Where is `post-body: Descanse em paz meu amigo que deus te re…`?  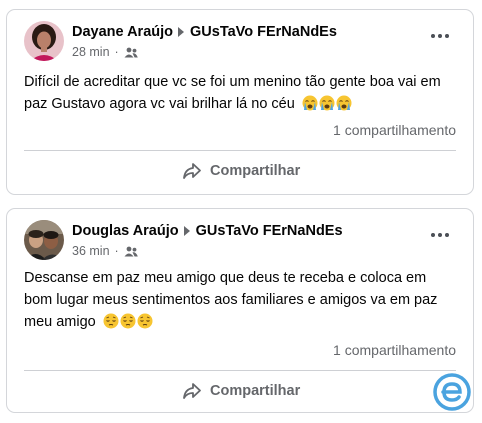 post-body: Descanse em paz meu amigo que deus te re… is located at coordinates (231, 300).